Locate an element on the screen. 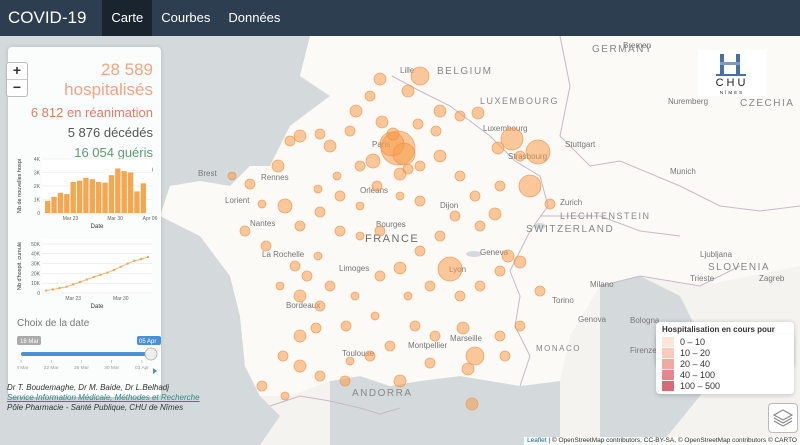  slider-handle is located at coordinates (151, 354).